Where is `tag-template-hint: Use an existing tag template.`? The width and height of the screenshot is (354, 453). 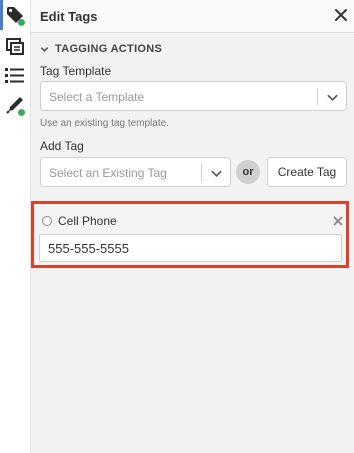 tag-template-hint: Use an existing tag template. is located at coordinates (104, 123).